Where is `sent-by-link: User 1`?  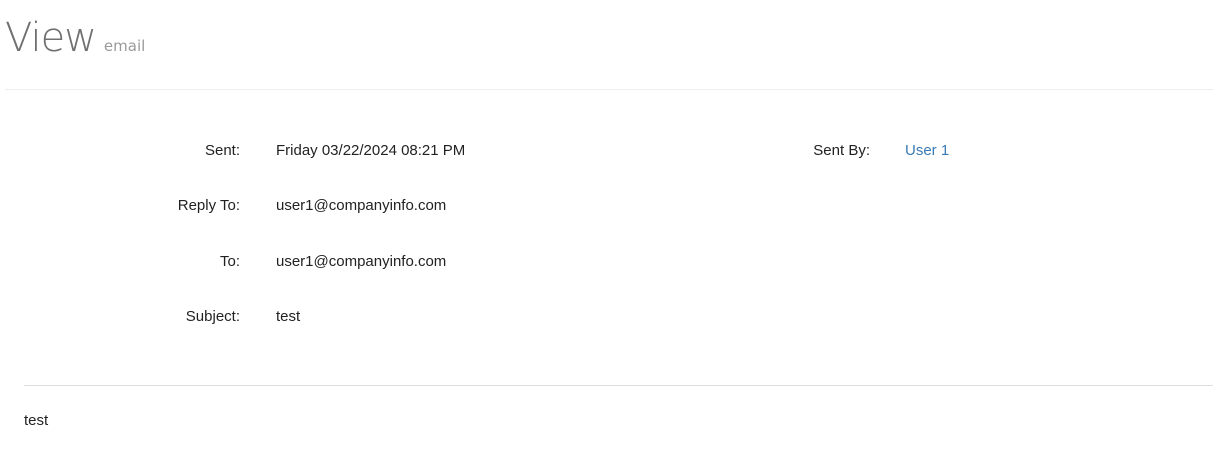 sent-by-link: User 1 is located at coordinates (927, 151).